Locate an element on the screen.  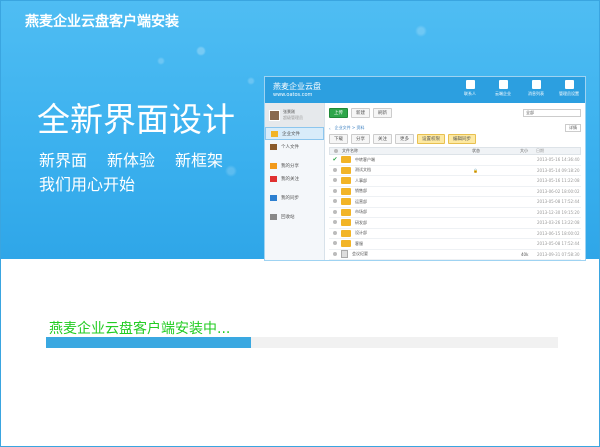
feature-3: 新框架 is located at coordinates (199, 160).